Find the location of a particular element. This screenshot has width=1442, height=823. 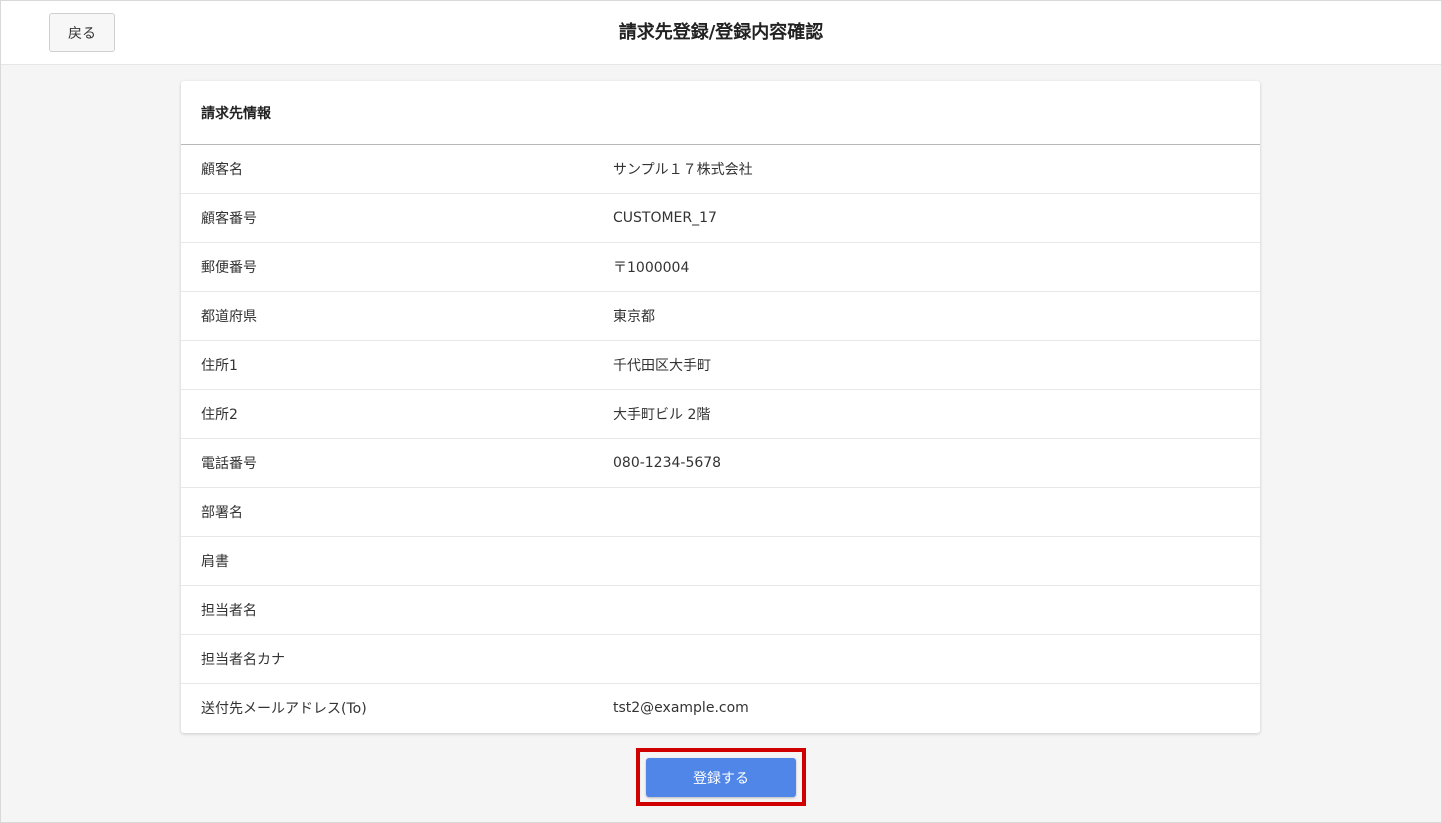

back-button: 戻る is located at coordinates (82, 32).